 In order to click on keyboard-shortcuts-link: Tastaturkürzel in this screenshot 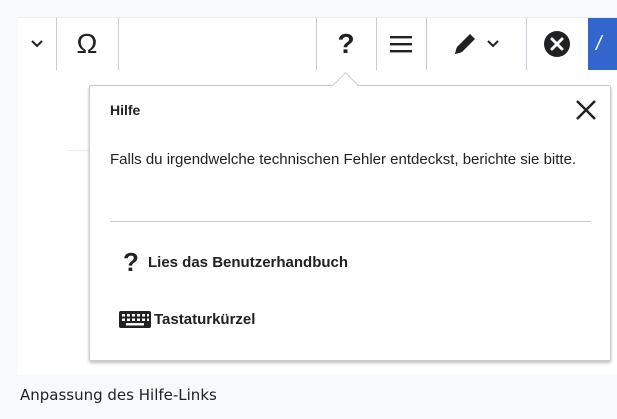, I will do `click(186, 319)`.